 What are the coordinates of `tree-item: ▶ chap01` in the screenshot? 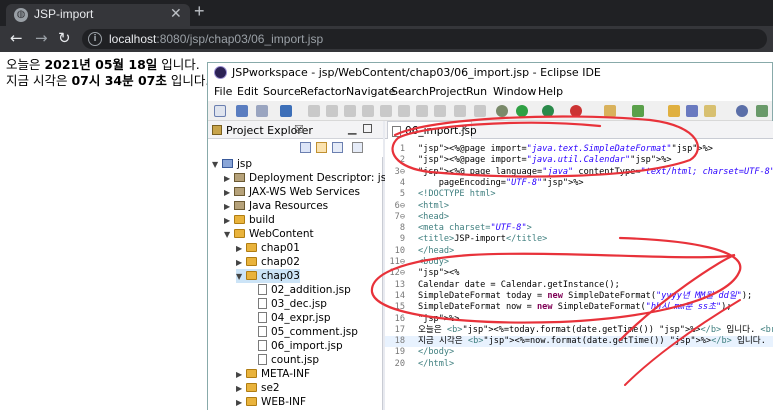 It's located at (268, 248).